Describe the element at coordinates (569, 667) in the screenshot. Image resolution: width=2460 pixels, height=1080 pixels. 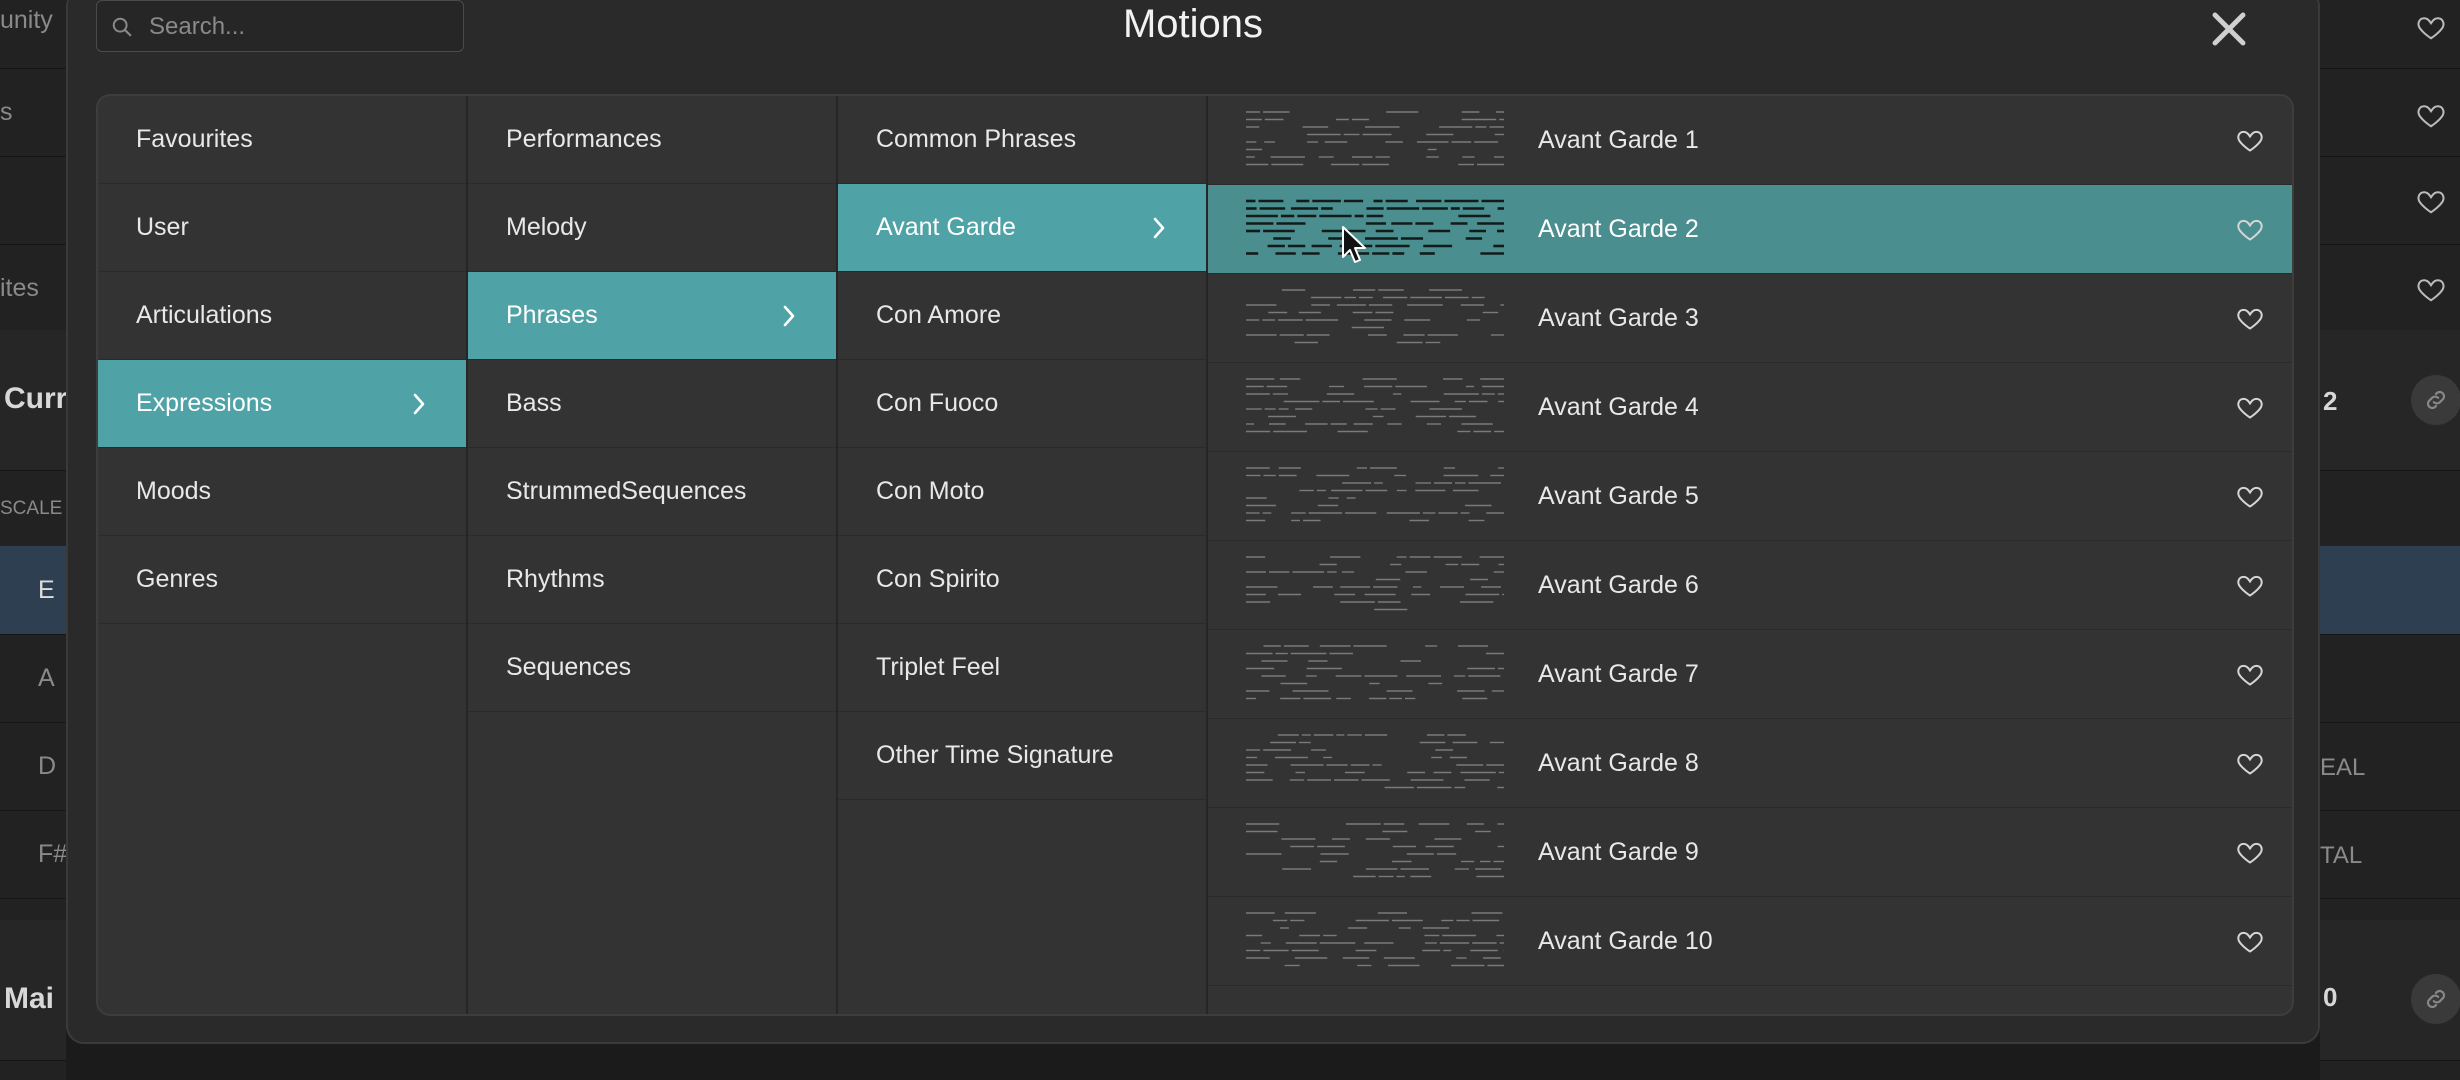
I see `subcategory-label: Sequences` at that location.